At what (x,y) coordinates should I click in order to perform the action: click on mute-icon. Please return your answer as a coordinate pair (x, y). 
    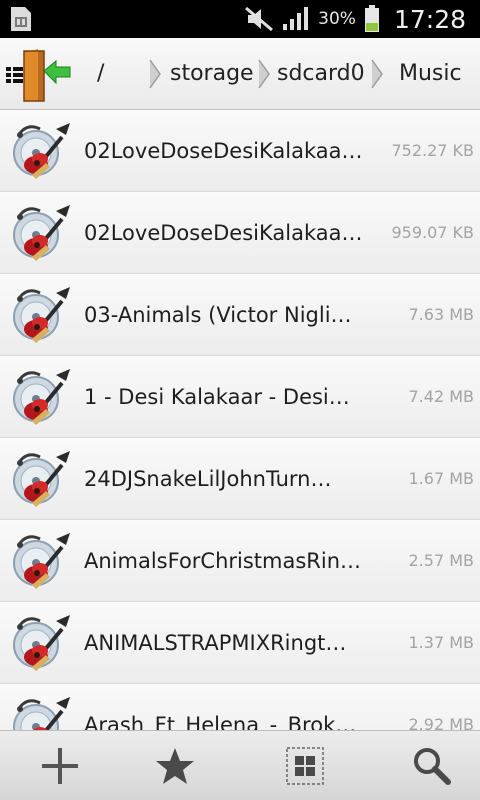
    Looking at the image, I should click on (259, 19).